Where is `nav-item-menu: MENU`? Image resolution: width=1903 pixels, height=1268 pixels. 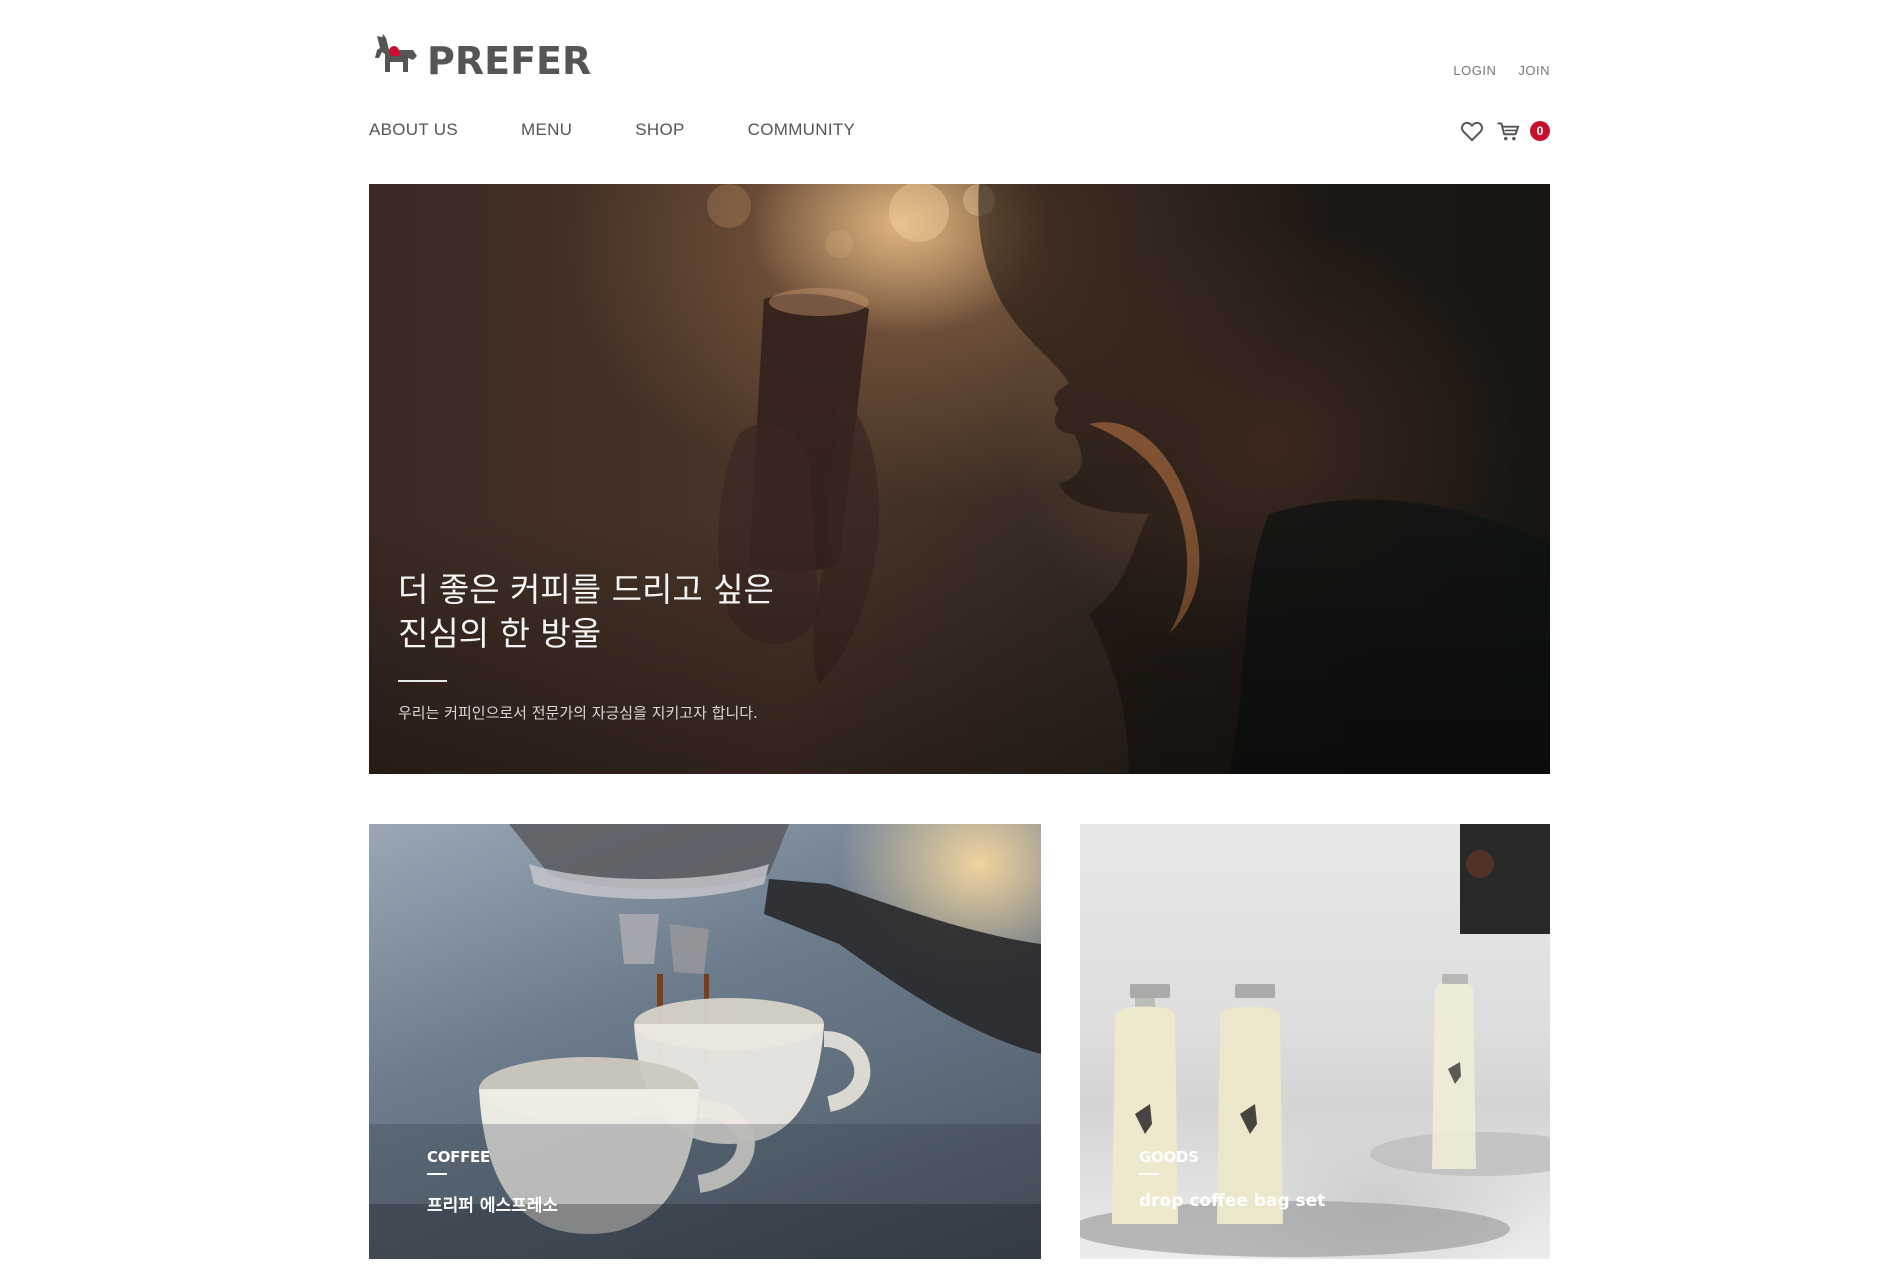
nav-item-menu: MENU is located at coordinates (546, 130).